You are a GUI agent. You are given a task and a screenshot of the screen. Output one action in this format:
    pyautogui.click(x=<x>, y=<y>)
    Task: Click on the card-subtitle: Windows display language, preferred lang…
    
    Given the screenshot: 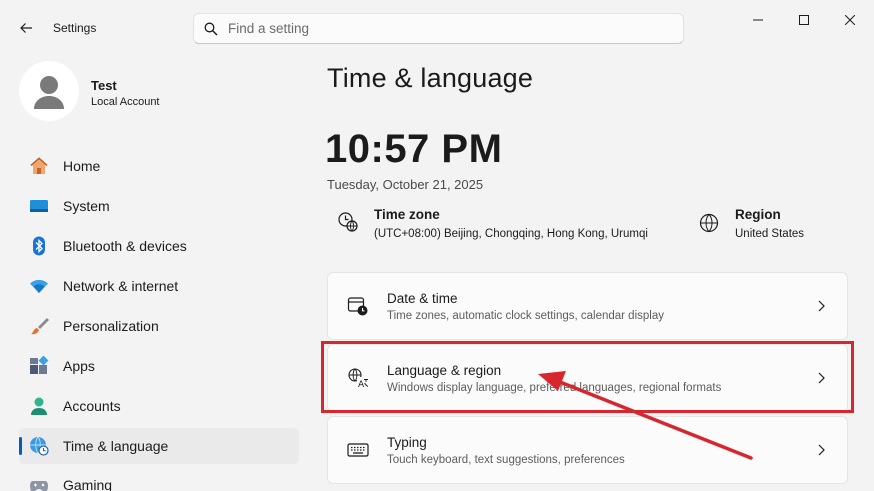 What is the action you would take?
    pyautogui.click(x=554, y=387)
    